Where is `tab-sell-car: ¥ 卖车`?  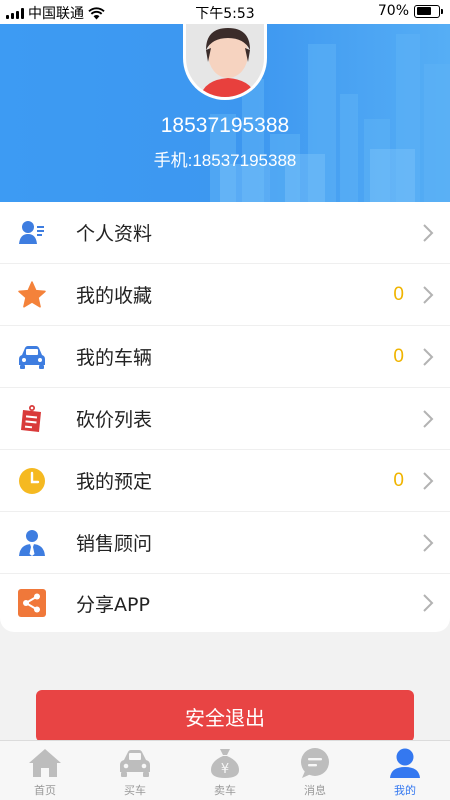 tab-sell-car: ¥ 卖车 is located at coordinates (225, 770).